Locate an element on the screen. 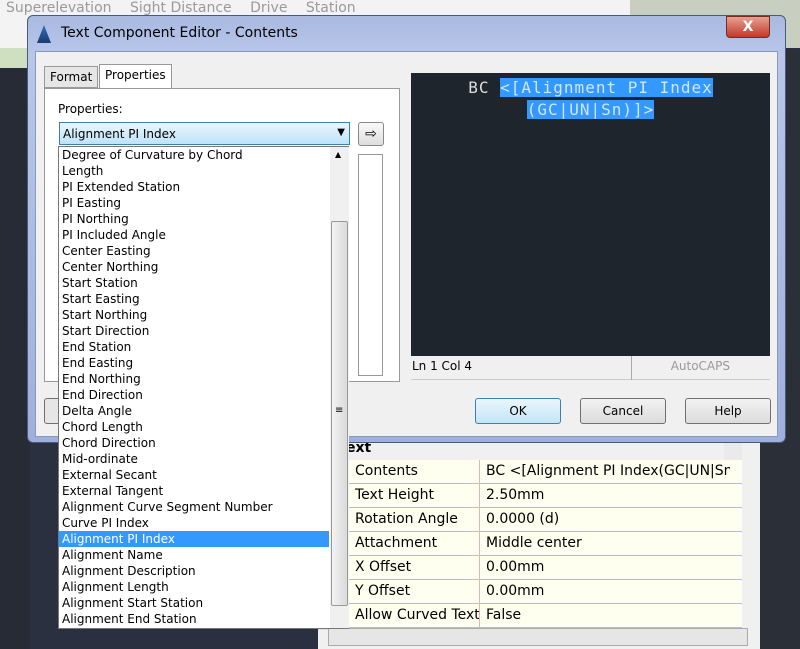  grid-value: 2.50mm is located at coordinates (608, 495).